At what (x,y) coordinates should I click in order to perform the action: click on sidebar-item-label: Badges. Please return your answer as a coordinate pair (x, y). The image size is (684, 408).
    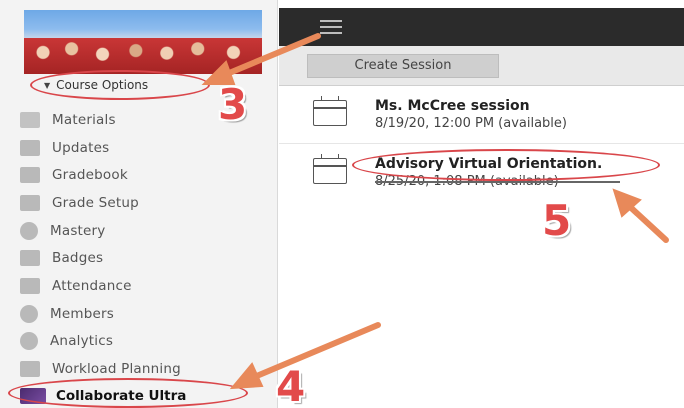
    Looking at the image, I should click on (78, 258).